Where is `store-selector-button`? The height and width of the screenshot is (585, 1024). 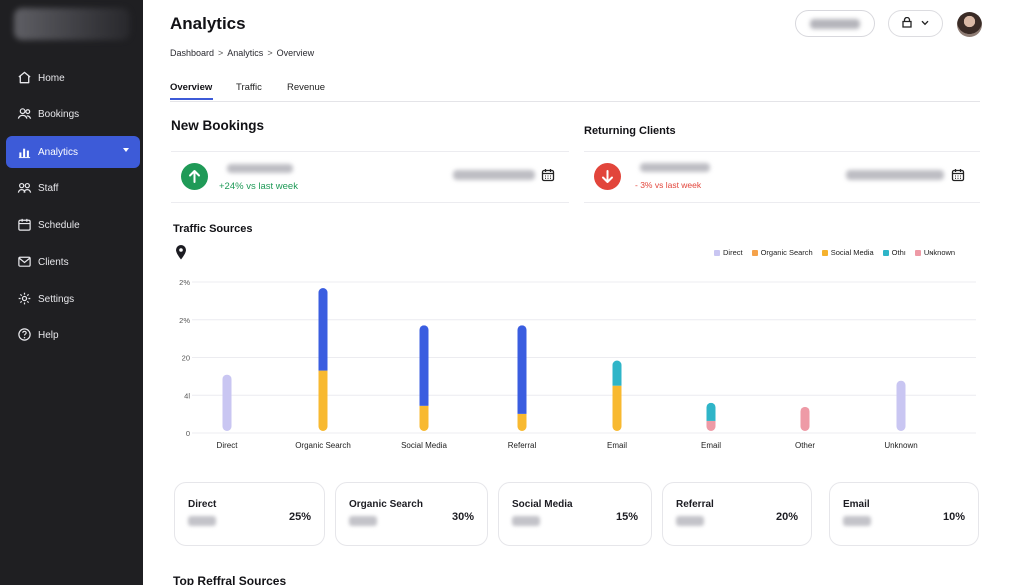
store-selector-button is located at coordinates (915, 23).